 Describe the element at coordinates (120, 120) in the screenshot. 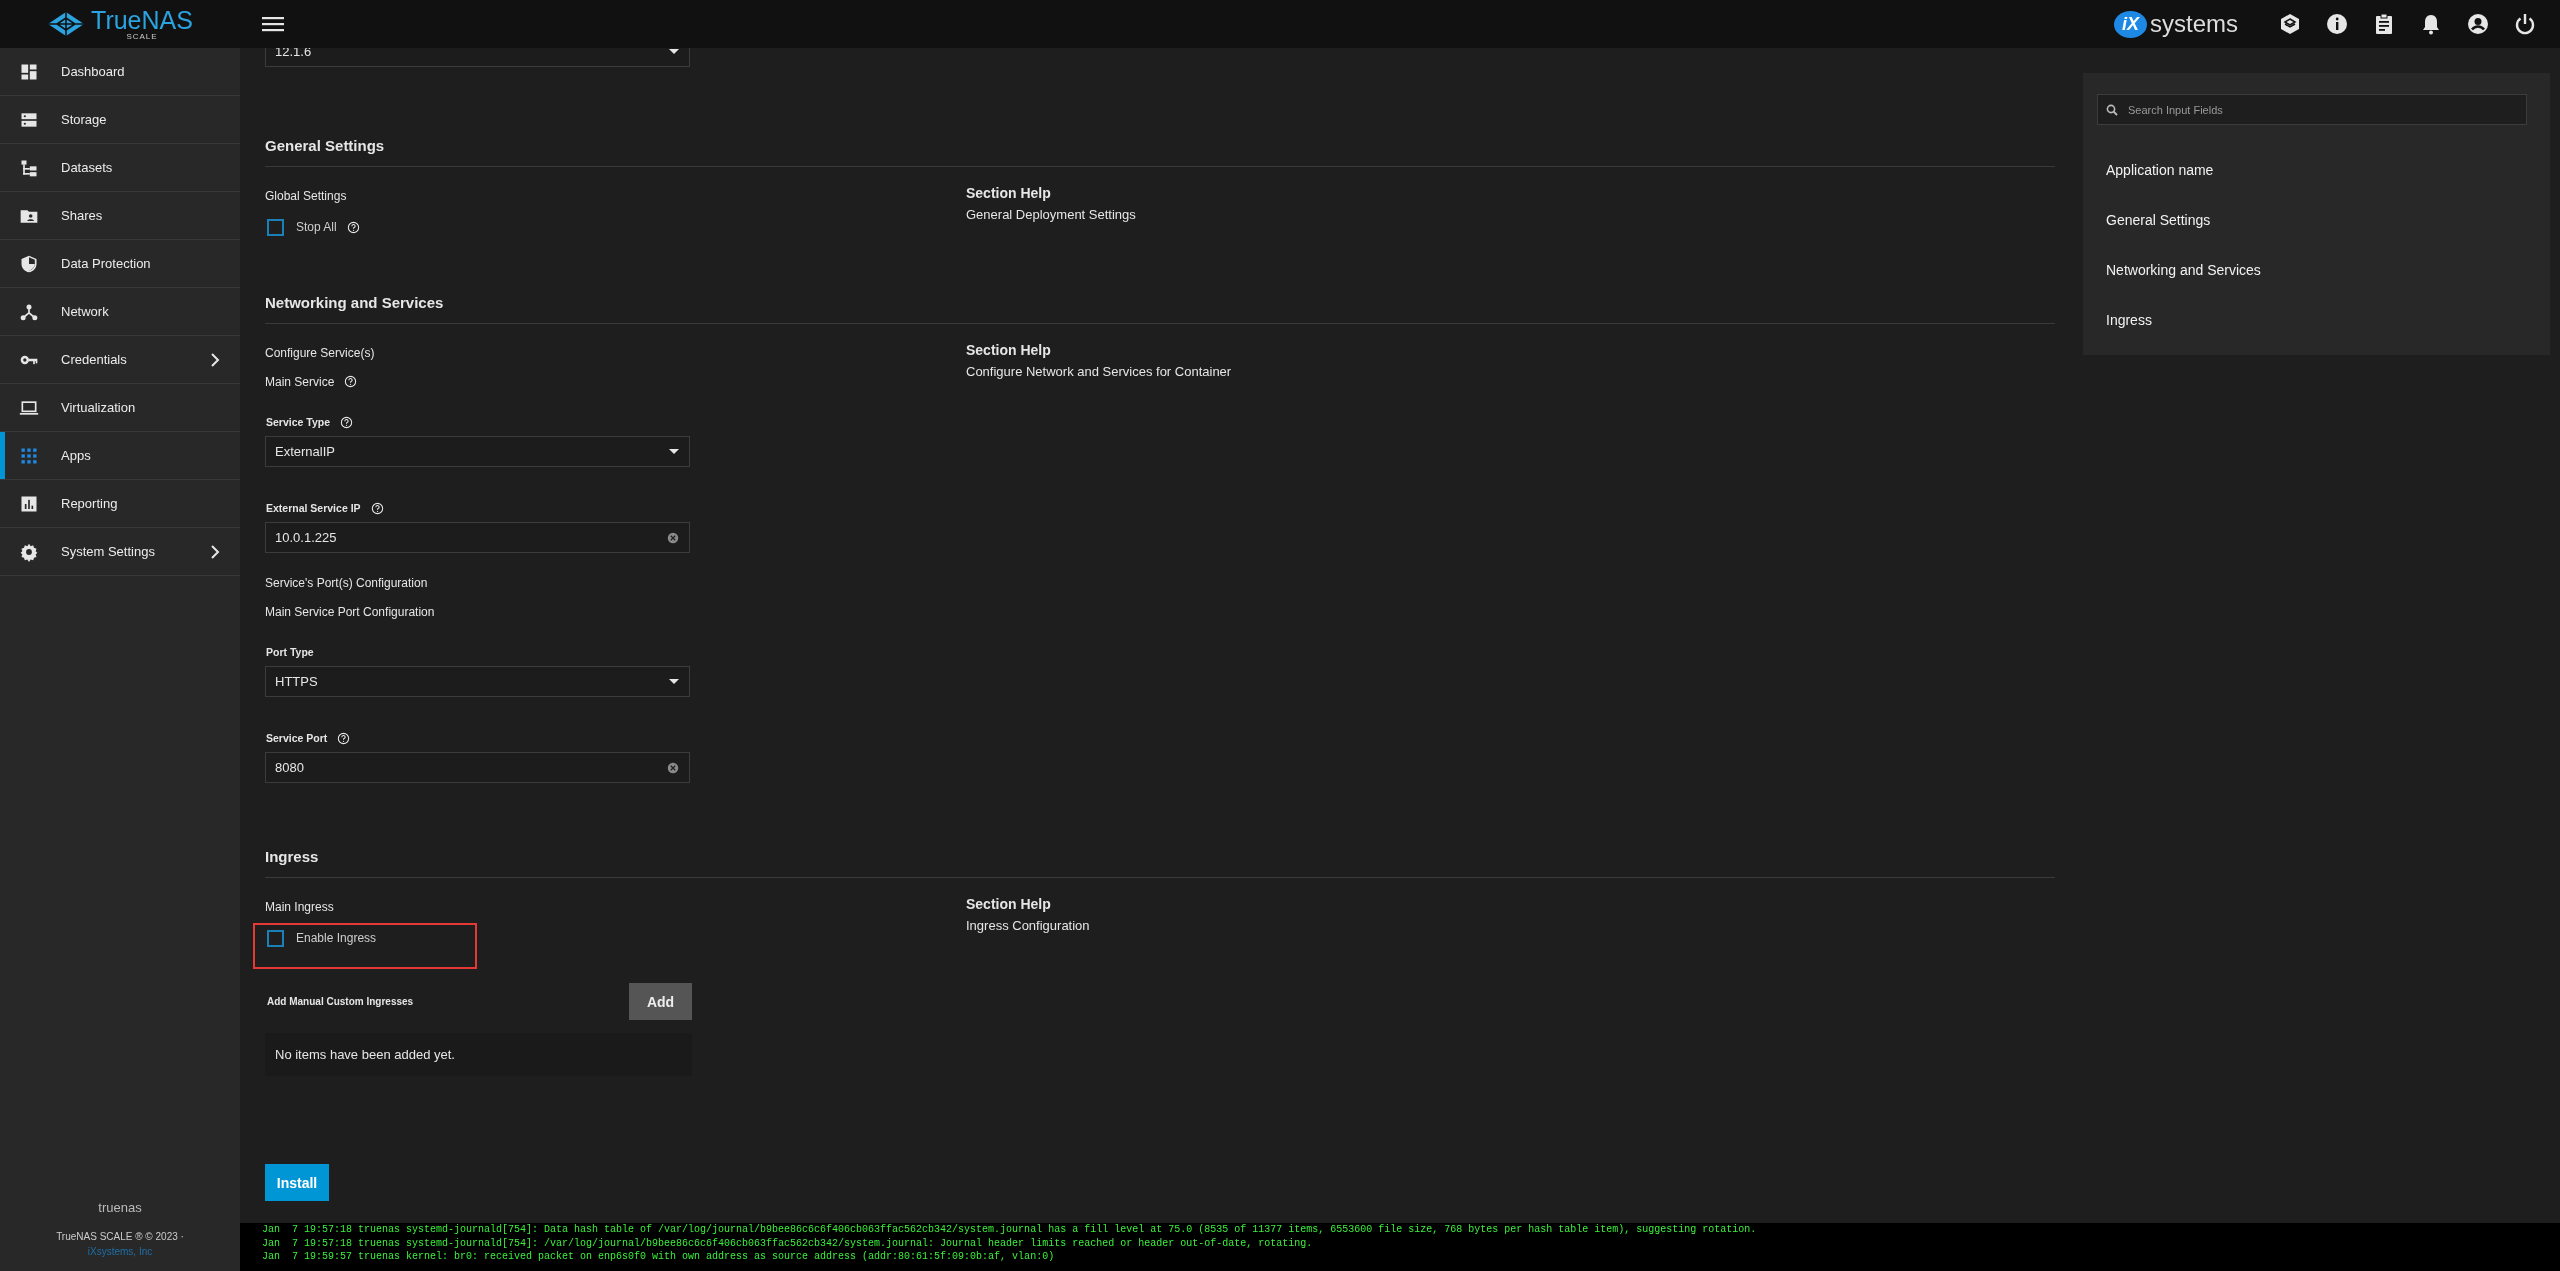

I see `sidebar-item: Storage` at that location.